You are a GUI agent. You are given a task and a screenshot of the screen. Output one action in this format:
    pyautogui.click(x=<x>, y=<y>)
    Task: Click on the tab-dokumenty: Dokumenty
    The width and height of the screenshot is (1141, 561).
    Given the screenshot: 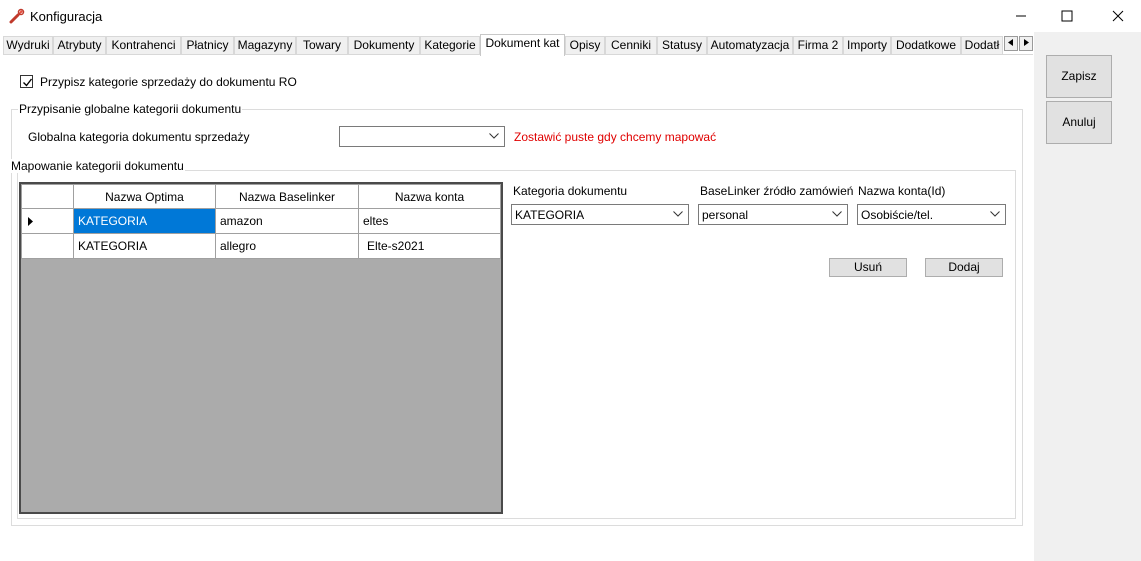 What is the action you would take?
    pyautogui.click(x=384, y=45)
    